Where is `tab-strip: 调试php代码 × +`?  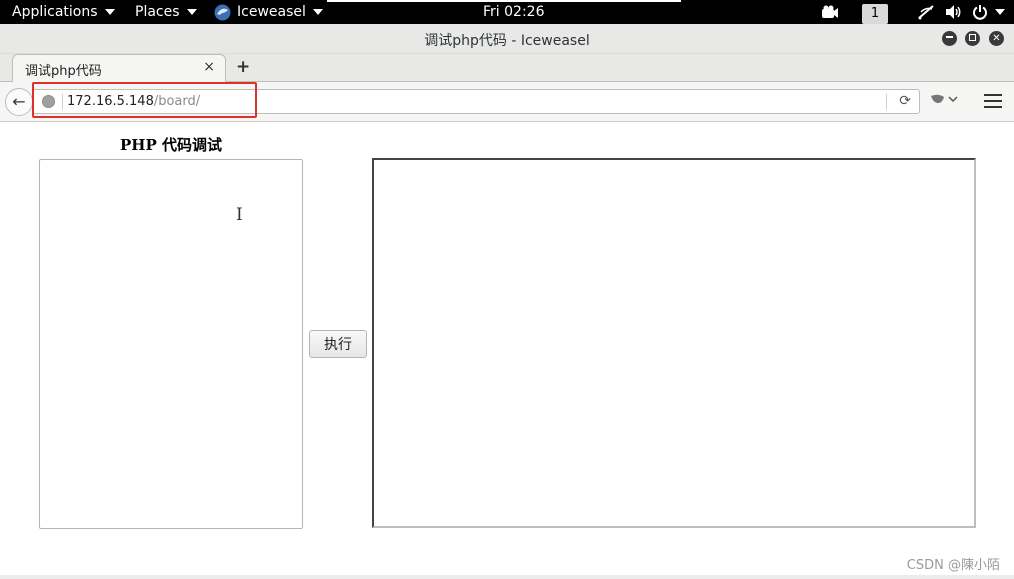 tab-strip: 调试php代码 × + is located at coordinates (507, 68).